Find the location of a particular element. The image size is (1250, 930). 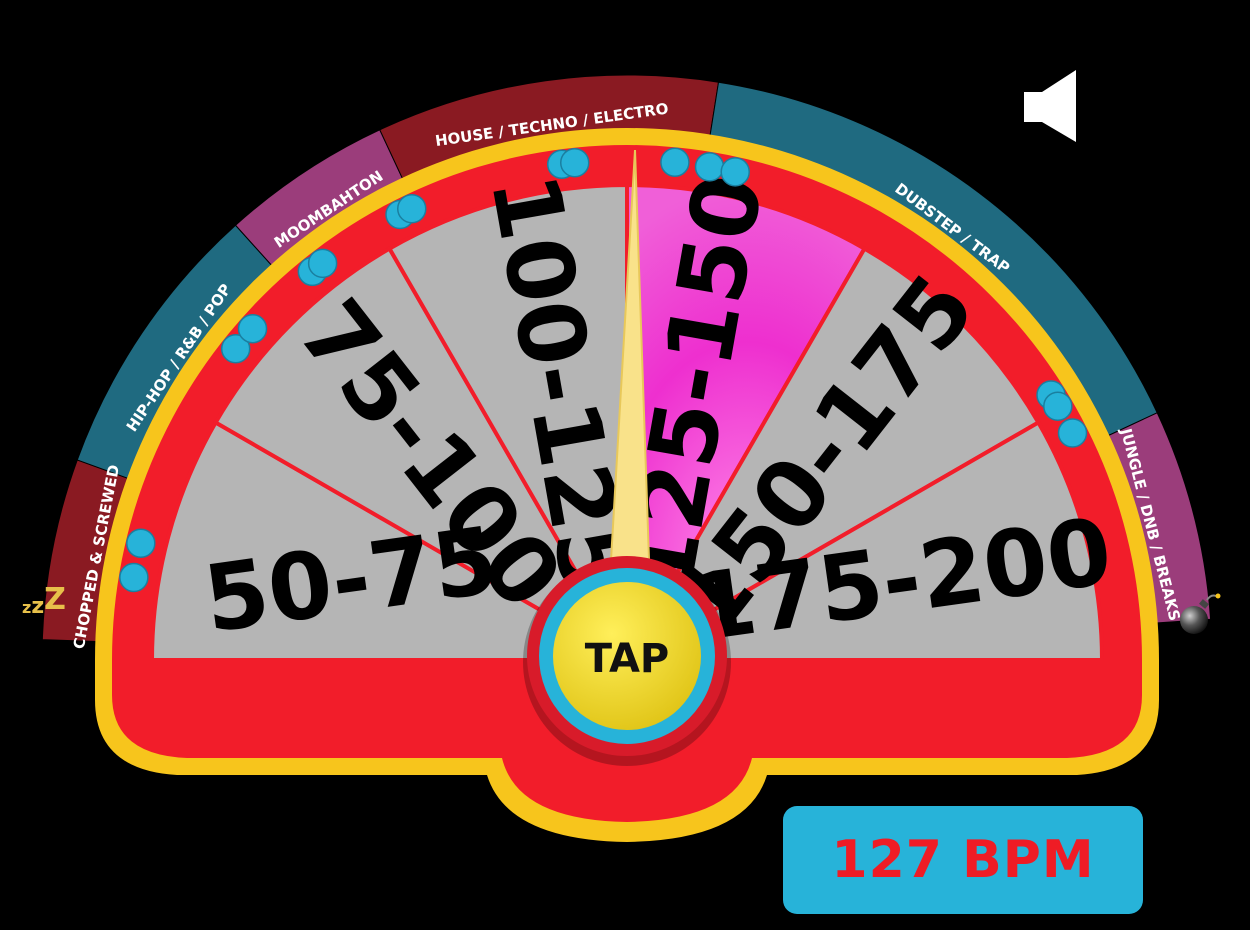

tap-button: TAP is located at coordinates (627, 661).